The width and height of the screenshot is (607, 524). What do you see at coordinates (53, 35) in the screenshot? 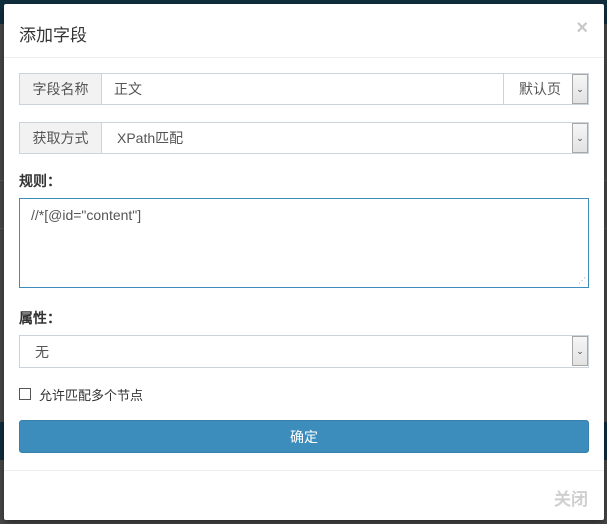
I see `modal-title: 添加字段` at bounding box center [53, 35].